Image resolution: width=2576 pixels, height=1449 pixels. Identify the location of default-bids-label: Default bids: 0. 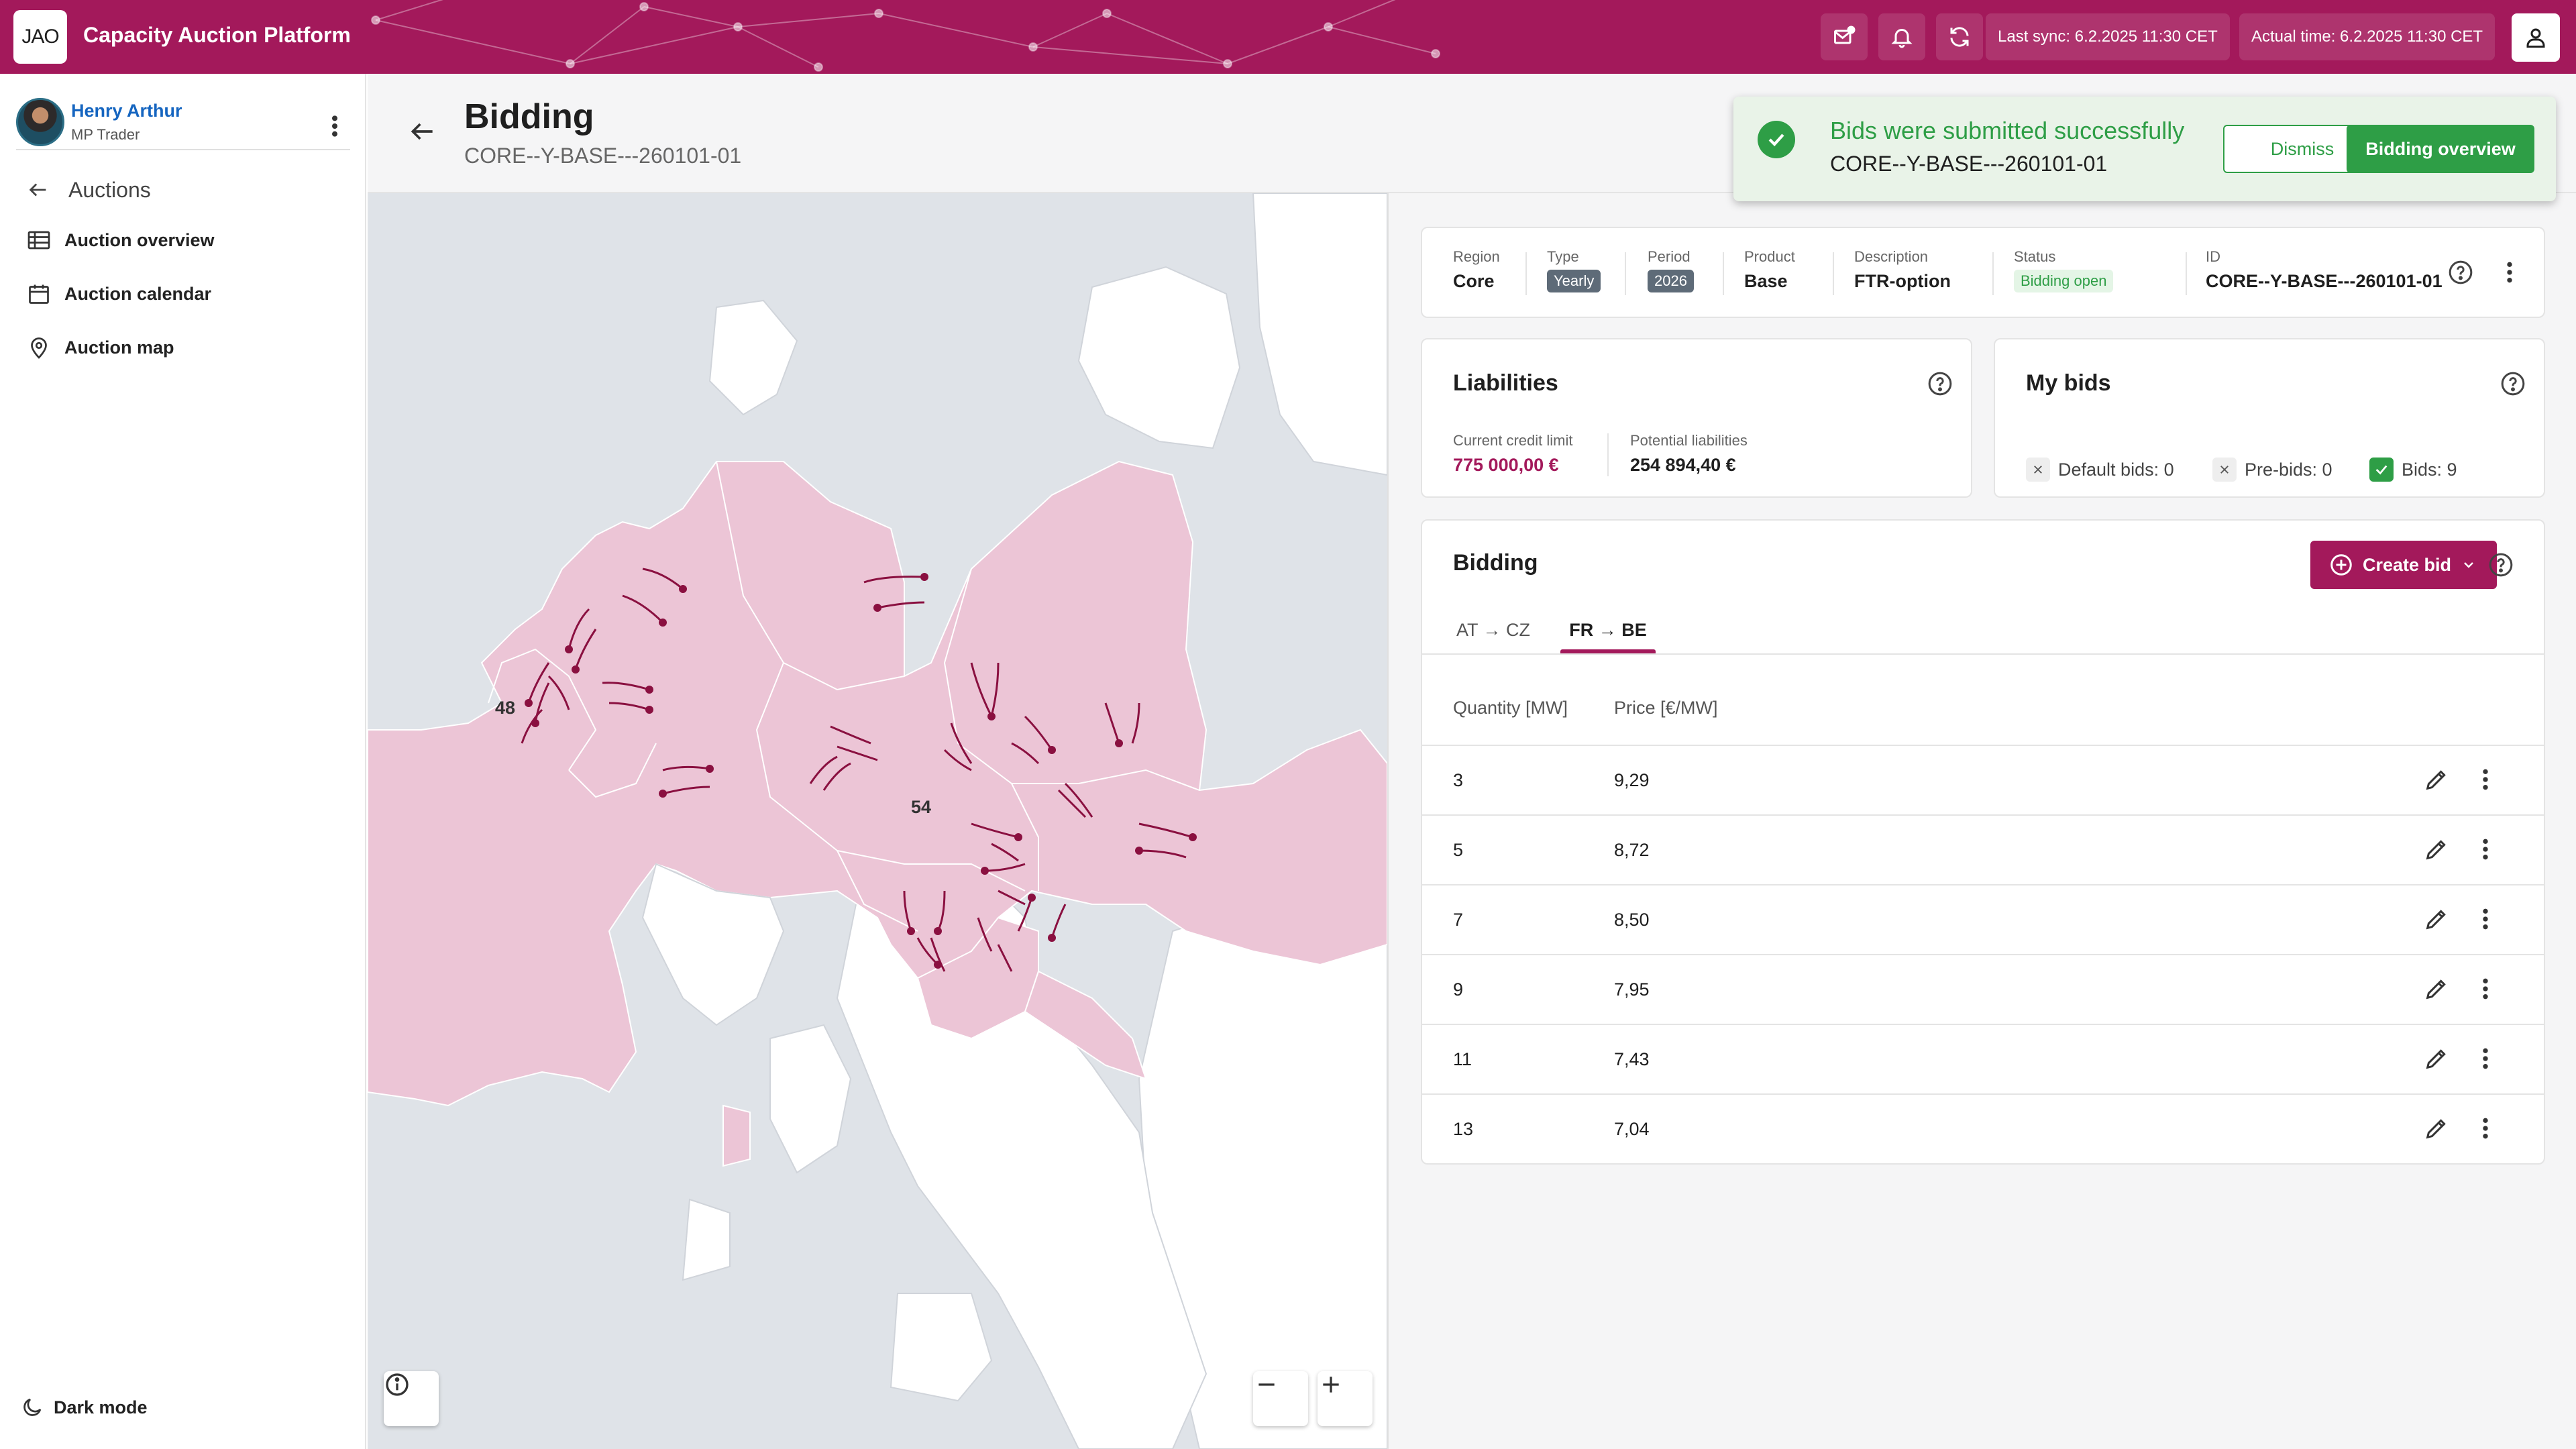
(2116, 469).